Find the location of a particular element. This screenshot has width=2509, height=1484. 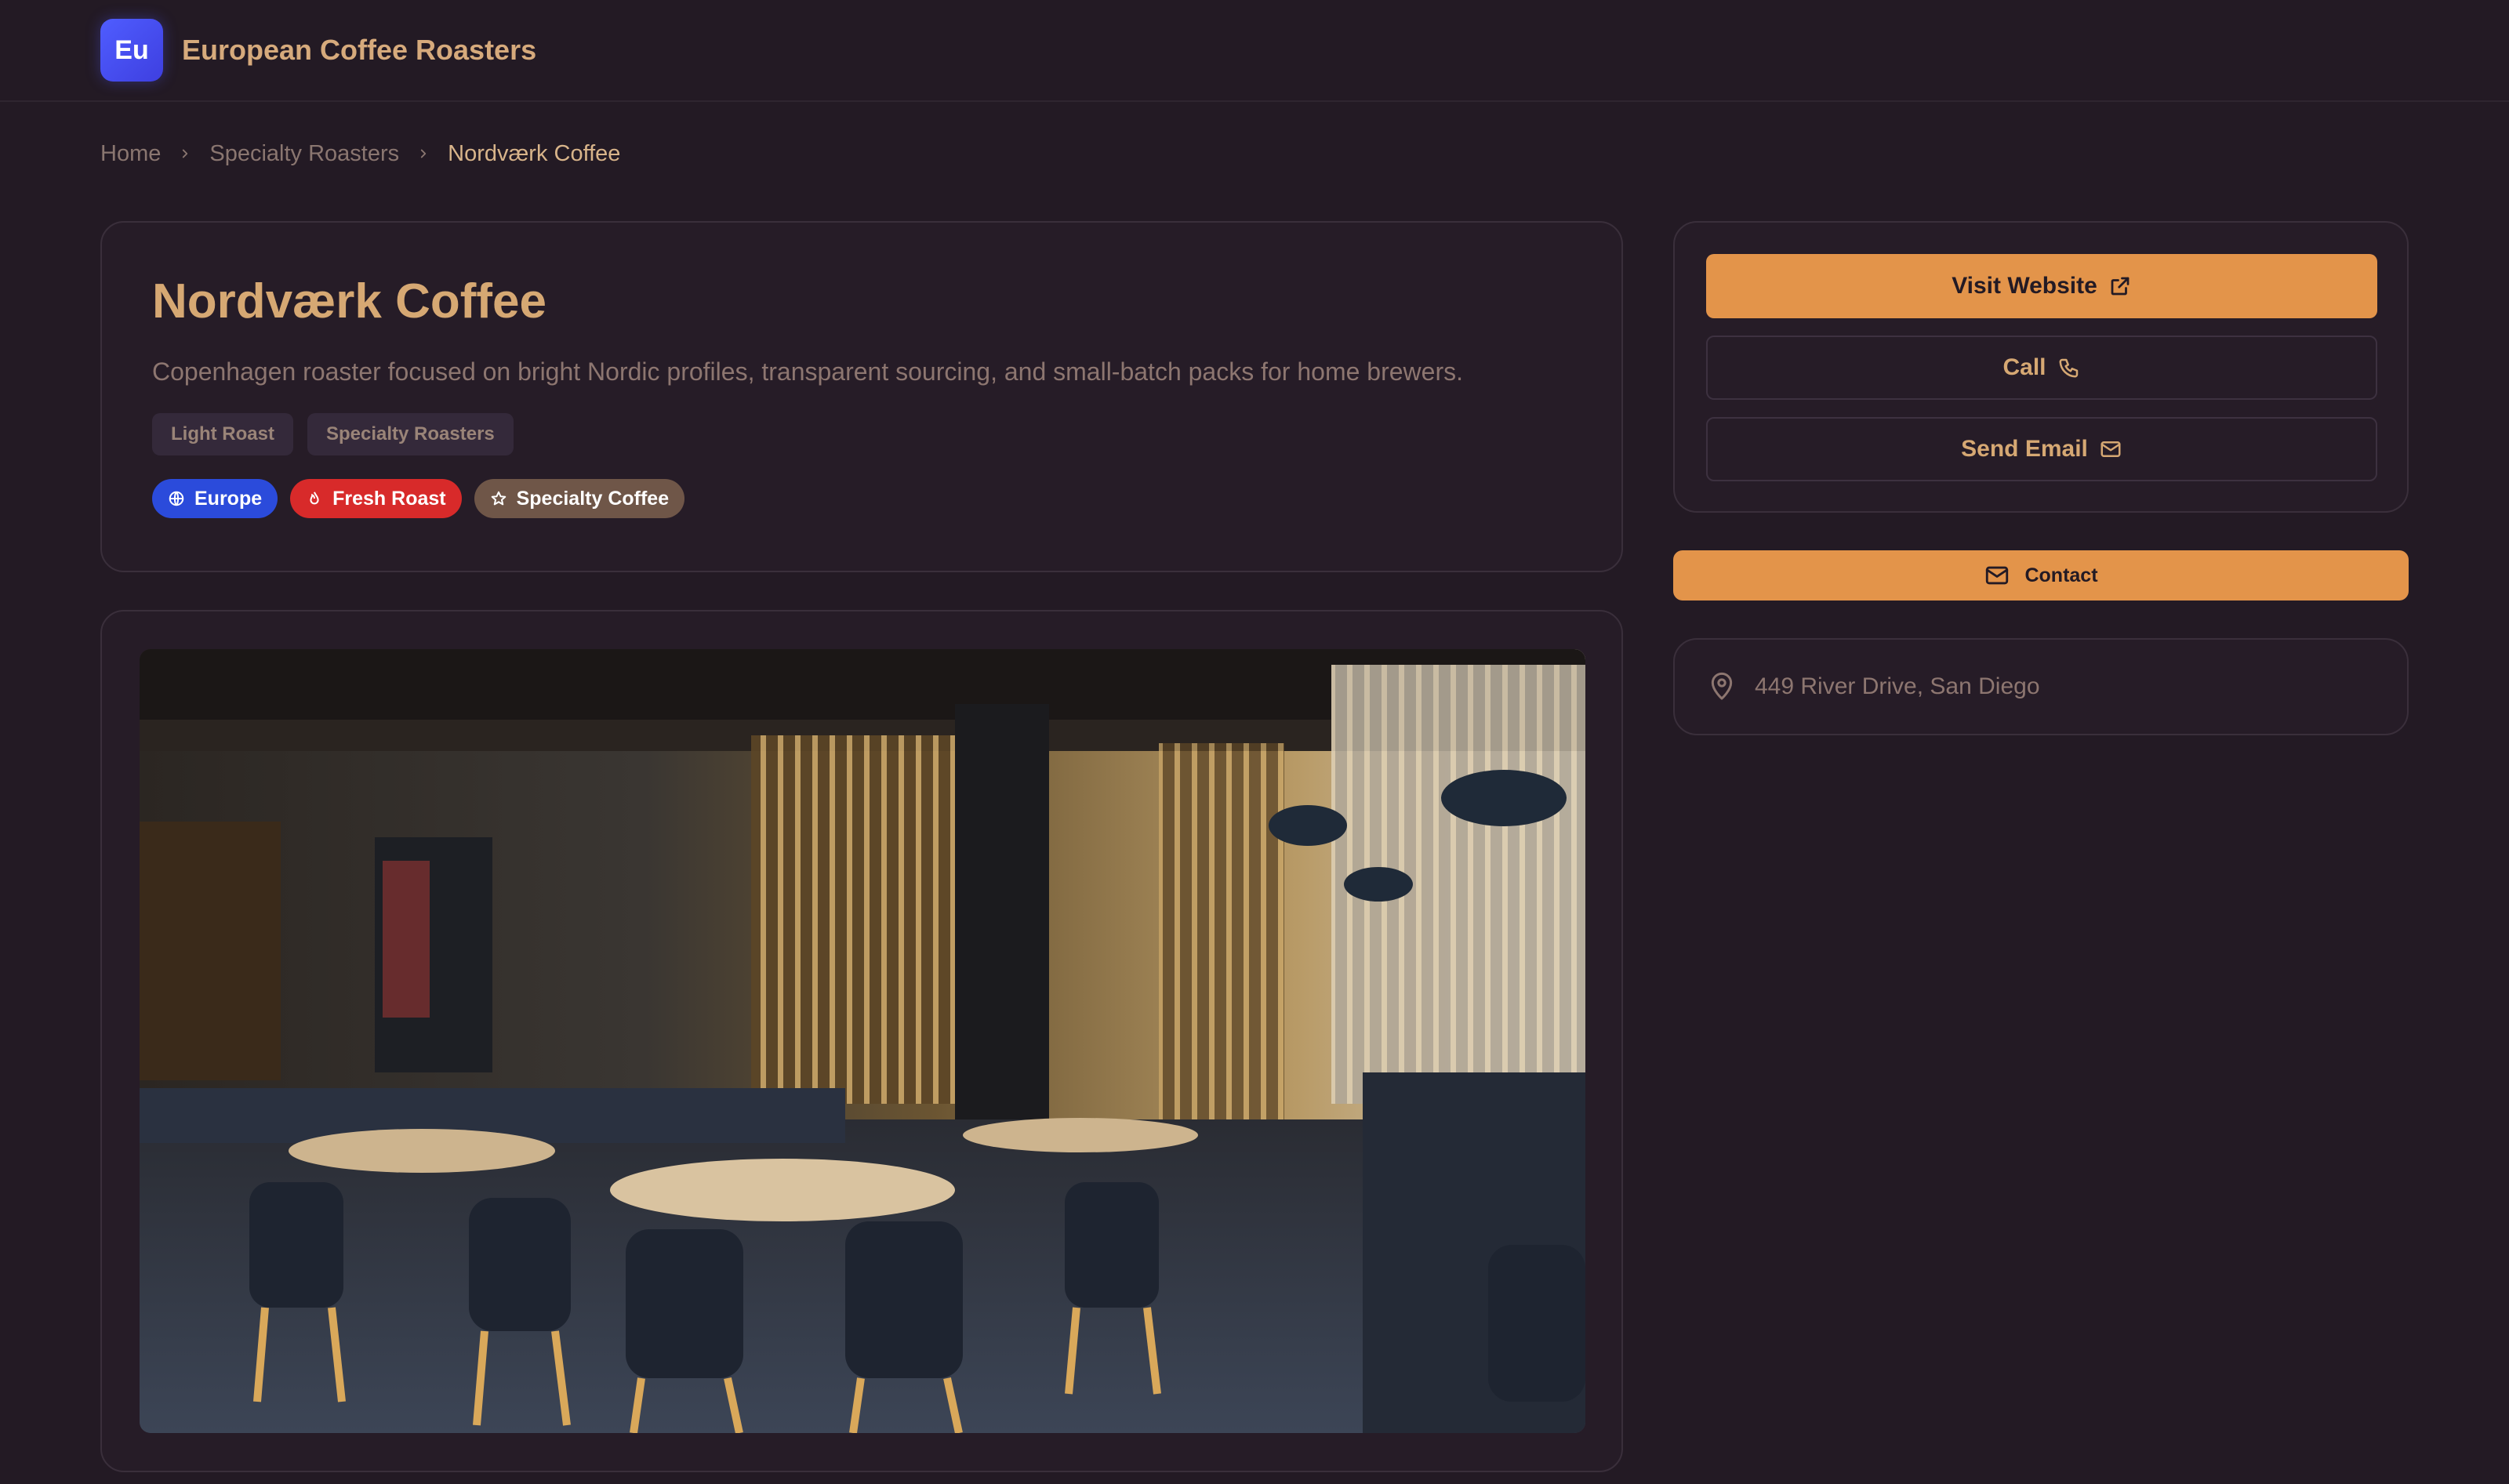

tag-light-roast: Light Roast is located at coordinates (222, 434).